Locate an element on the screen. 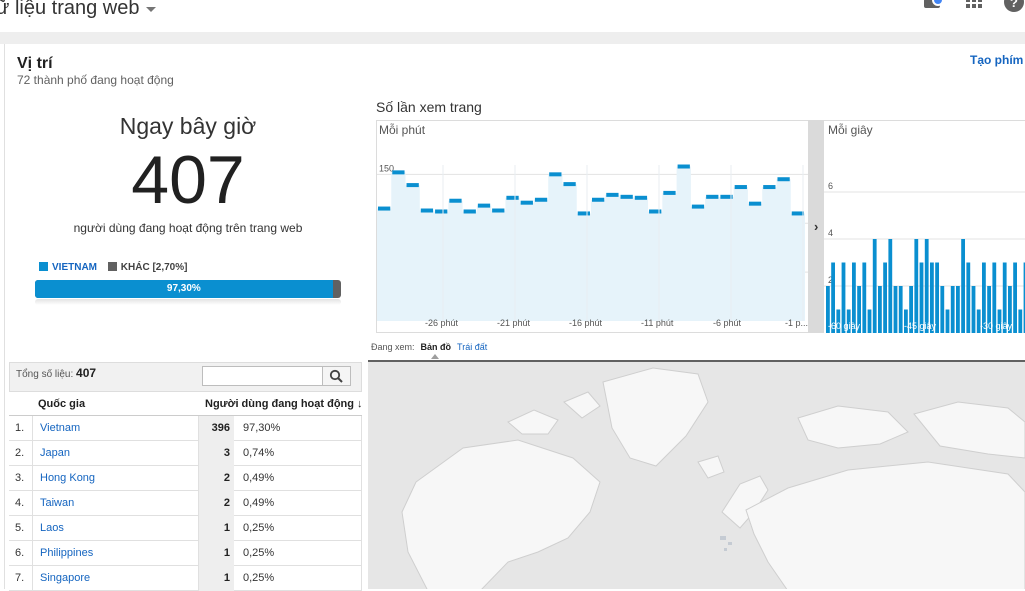  top-bar: ữ liệu trang web ? is located at coordinates (512, 16).